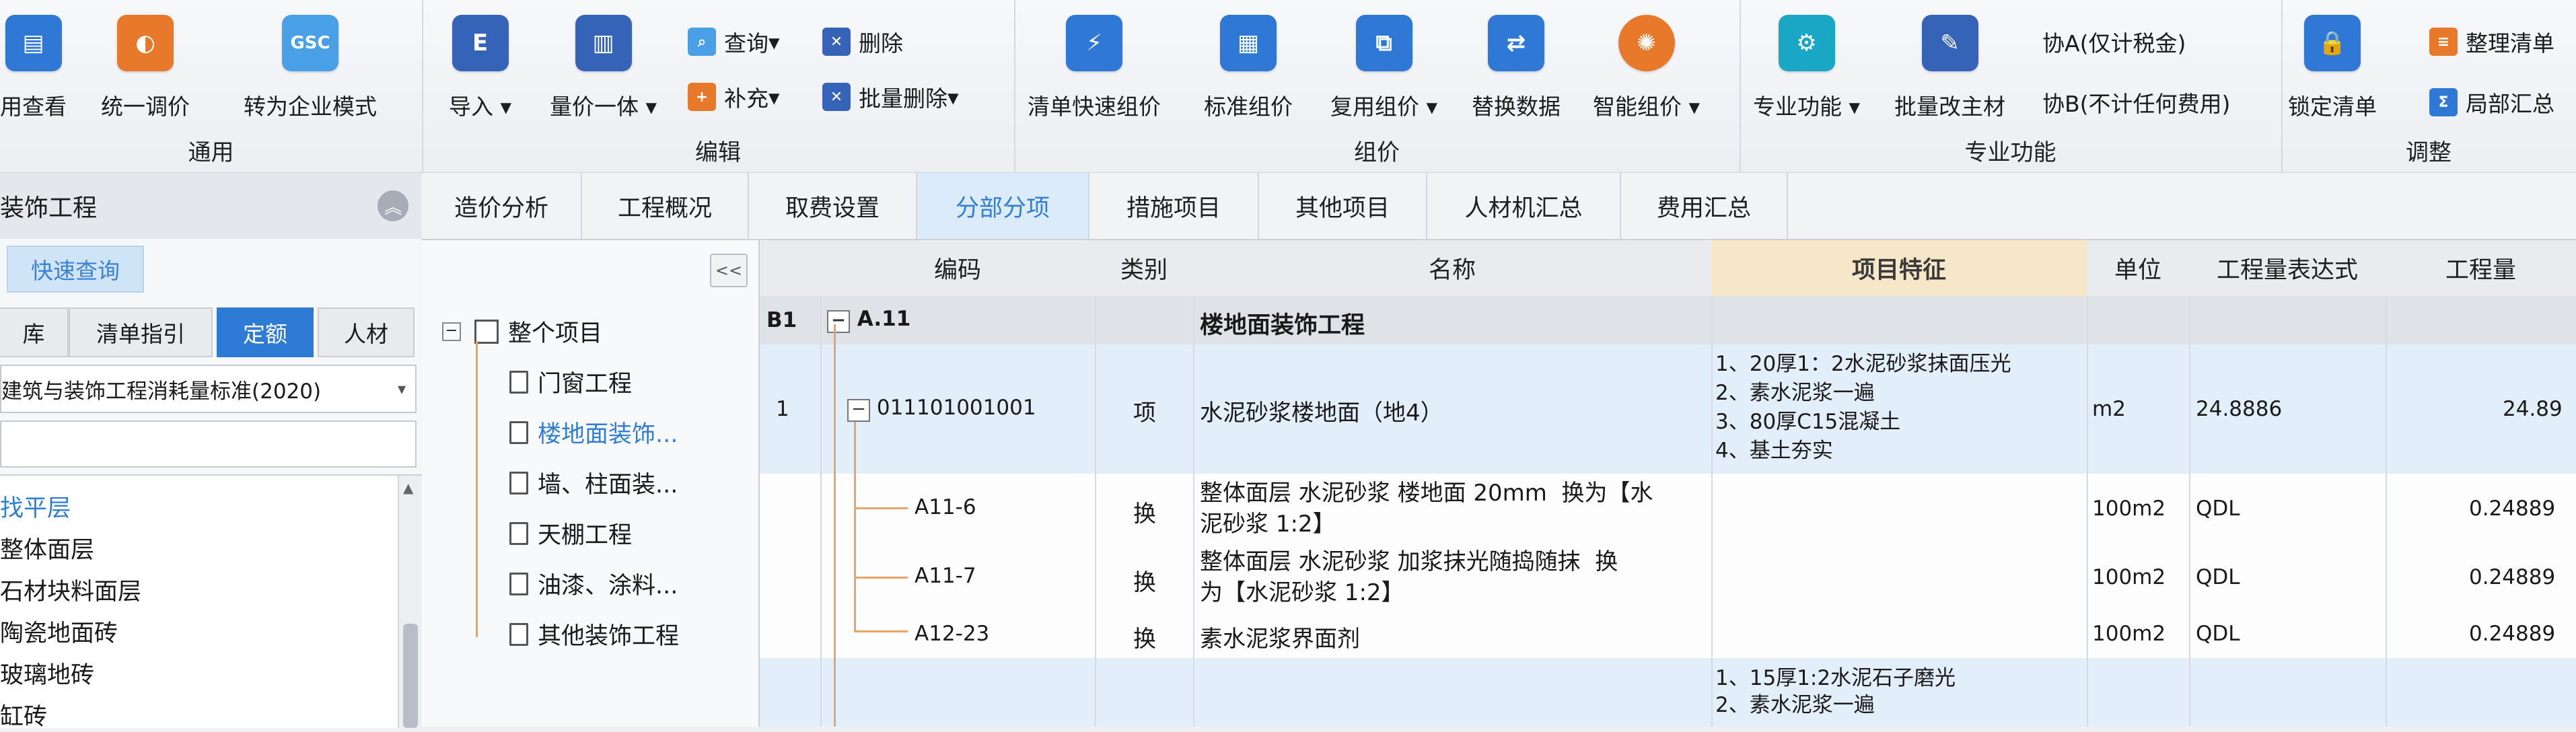 The height and width of the screenshot is (732, 2576). What do you see at coordinates (480, 68) in the screenshot?
I see `import-button: E 导入 ▾` at bounding box center [480, 68].